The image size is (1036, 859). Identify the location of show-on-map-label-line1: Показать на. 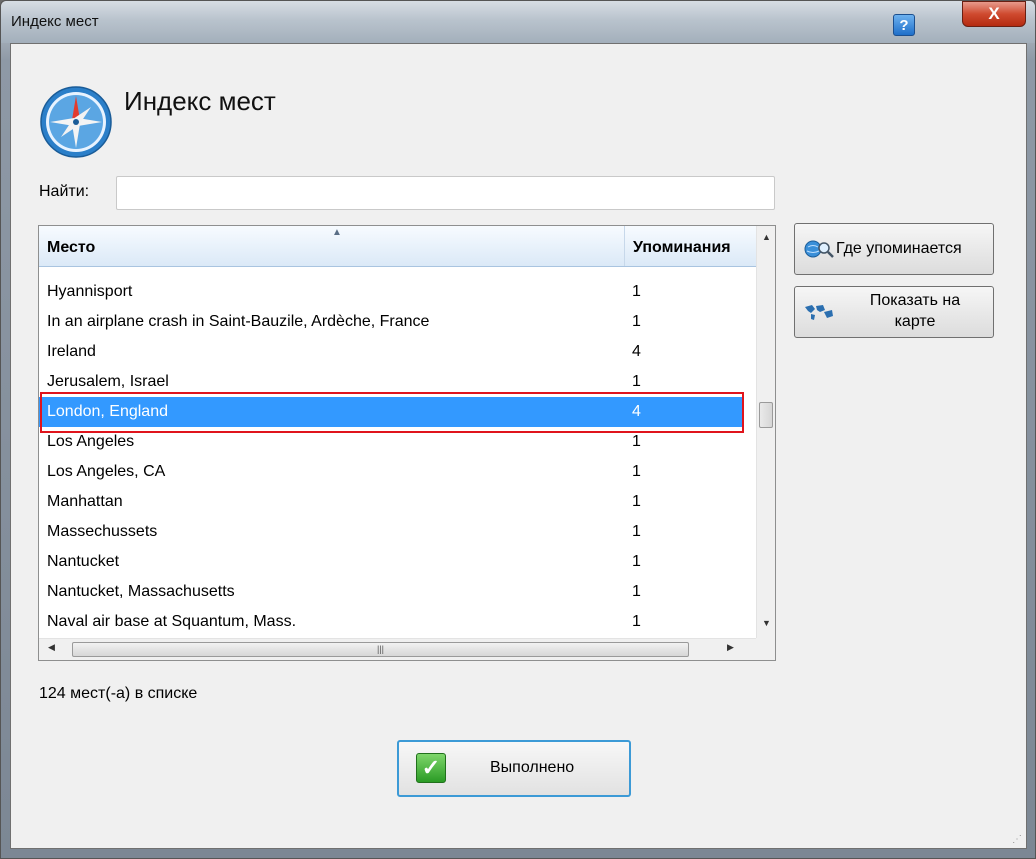
(915, 300).